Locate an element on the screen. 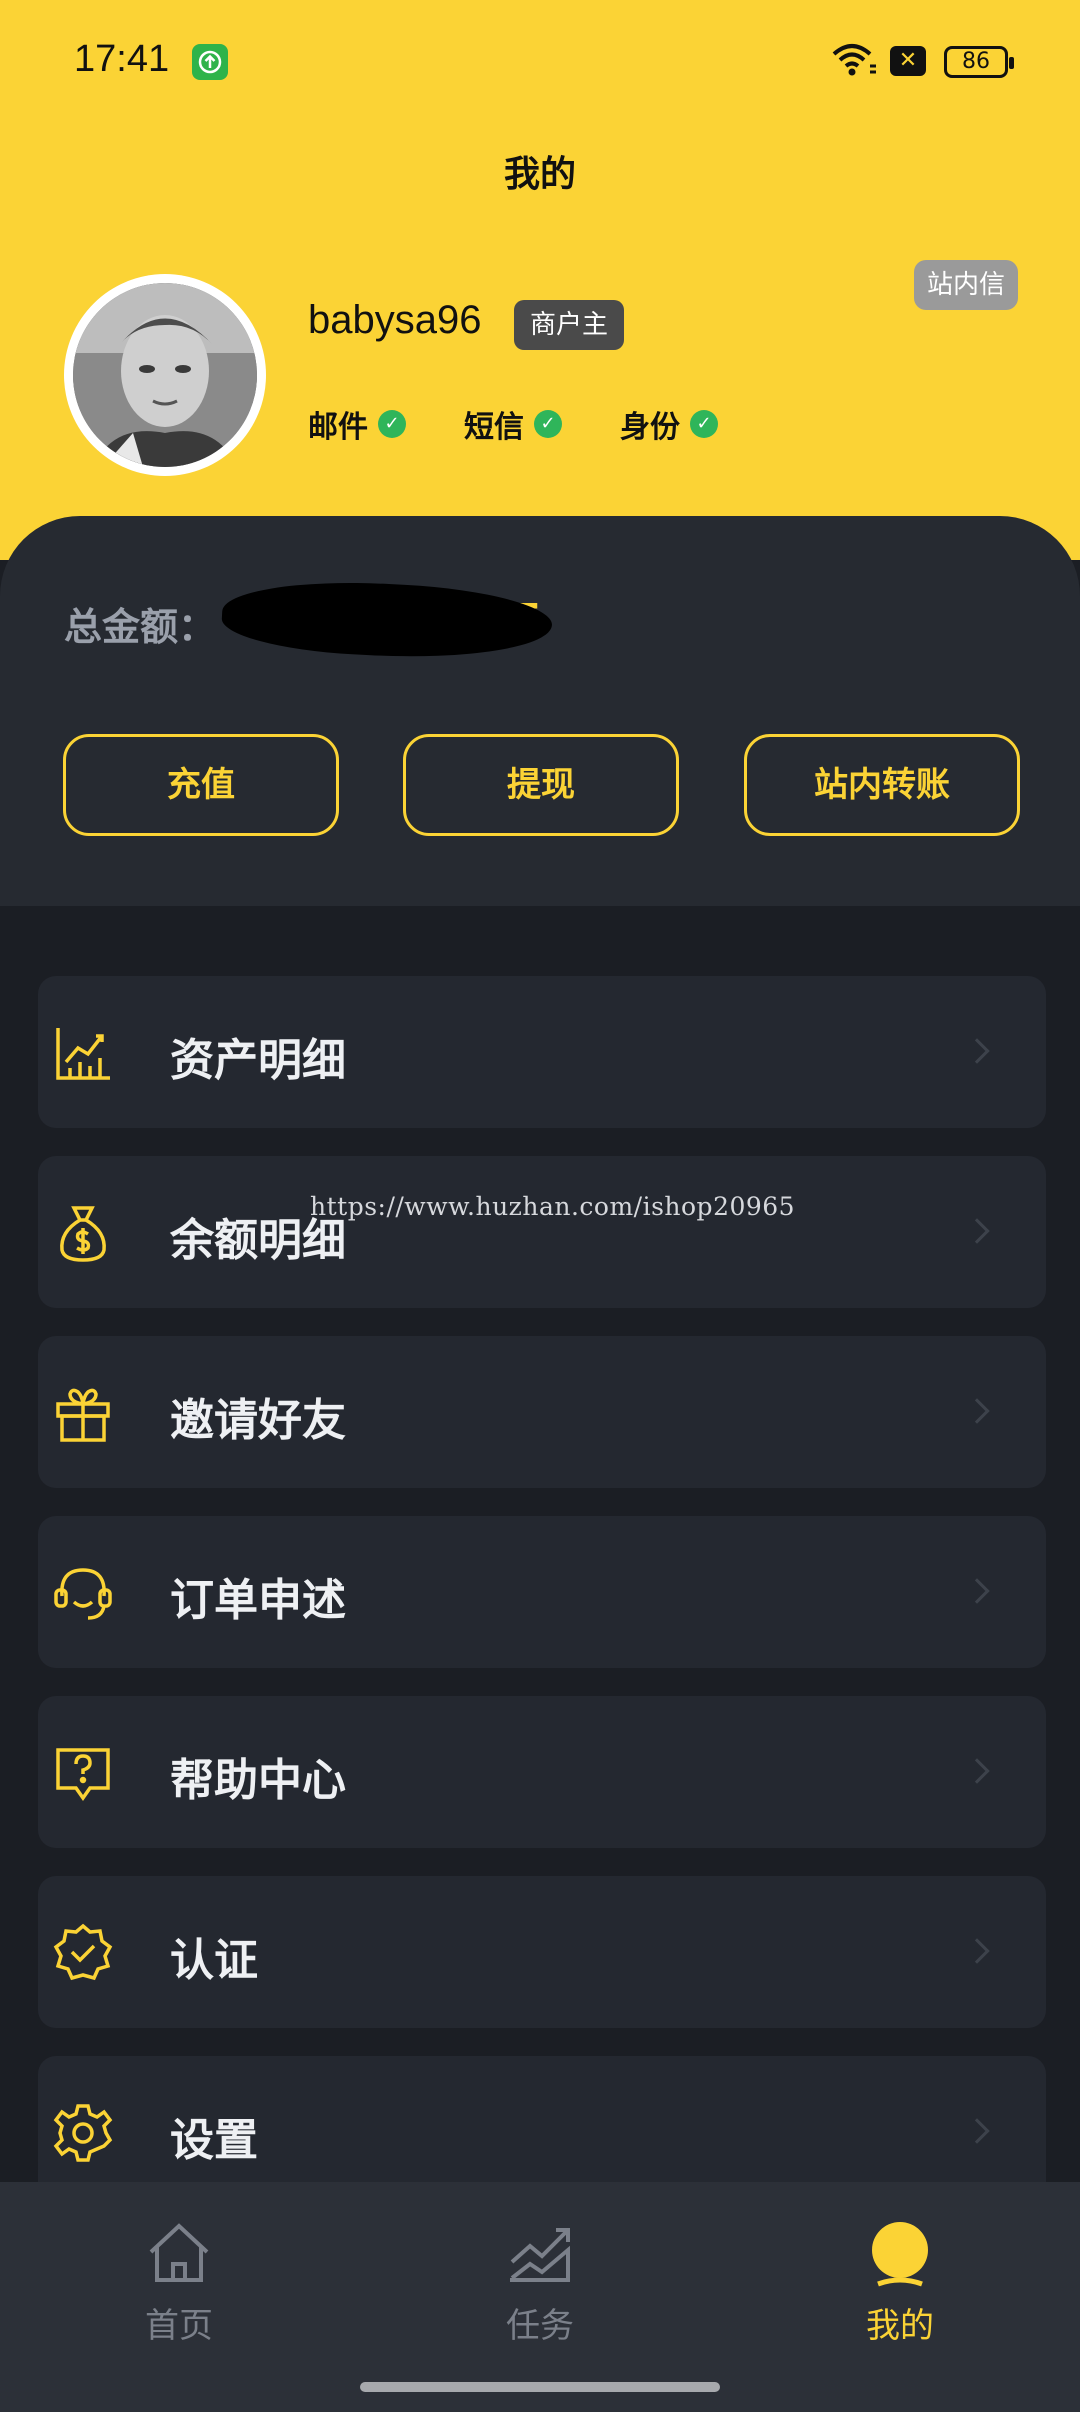 The width and height of the screenshot is (1080, 2412). username: babysa96 is located at coordinates (395, 320).